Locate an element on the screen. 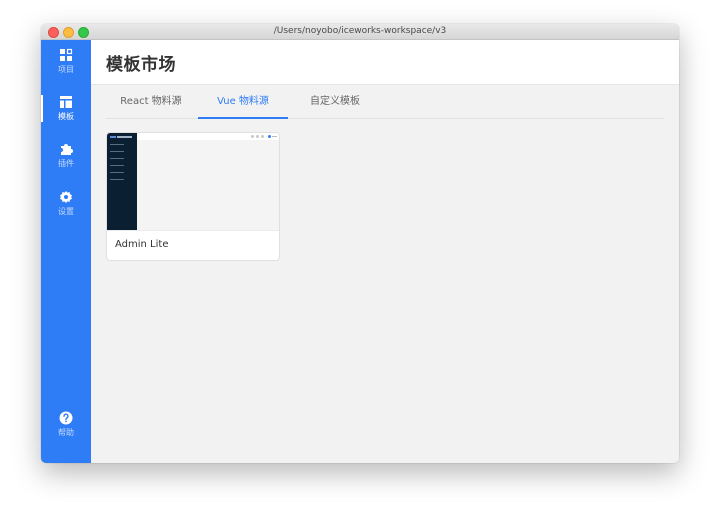 The image size is (720, 522). title-bar: /Users/noyobo/iceworks-workspace/v3 is located at coordinates (360, 32).